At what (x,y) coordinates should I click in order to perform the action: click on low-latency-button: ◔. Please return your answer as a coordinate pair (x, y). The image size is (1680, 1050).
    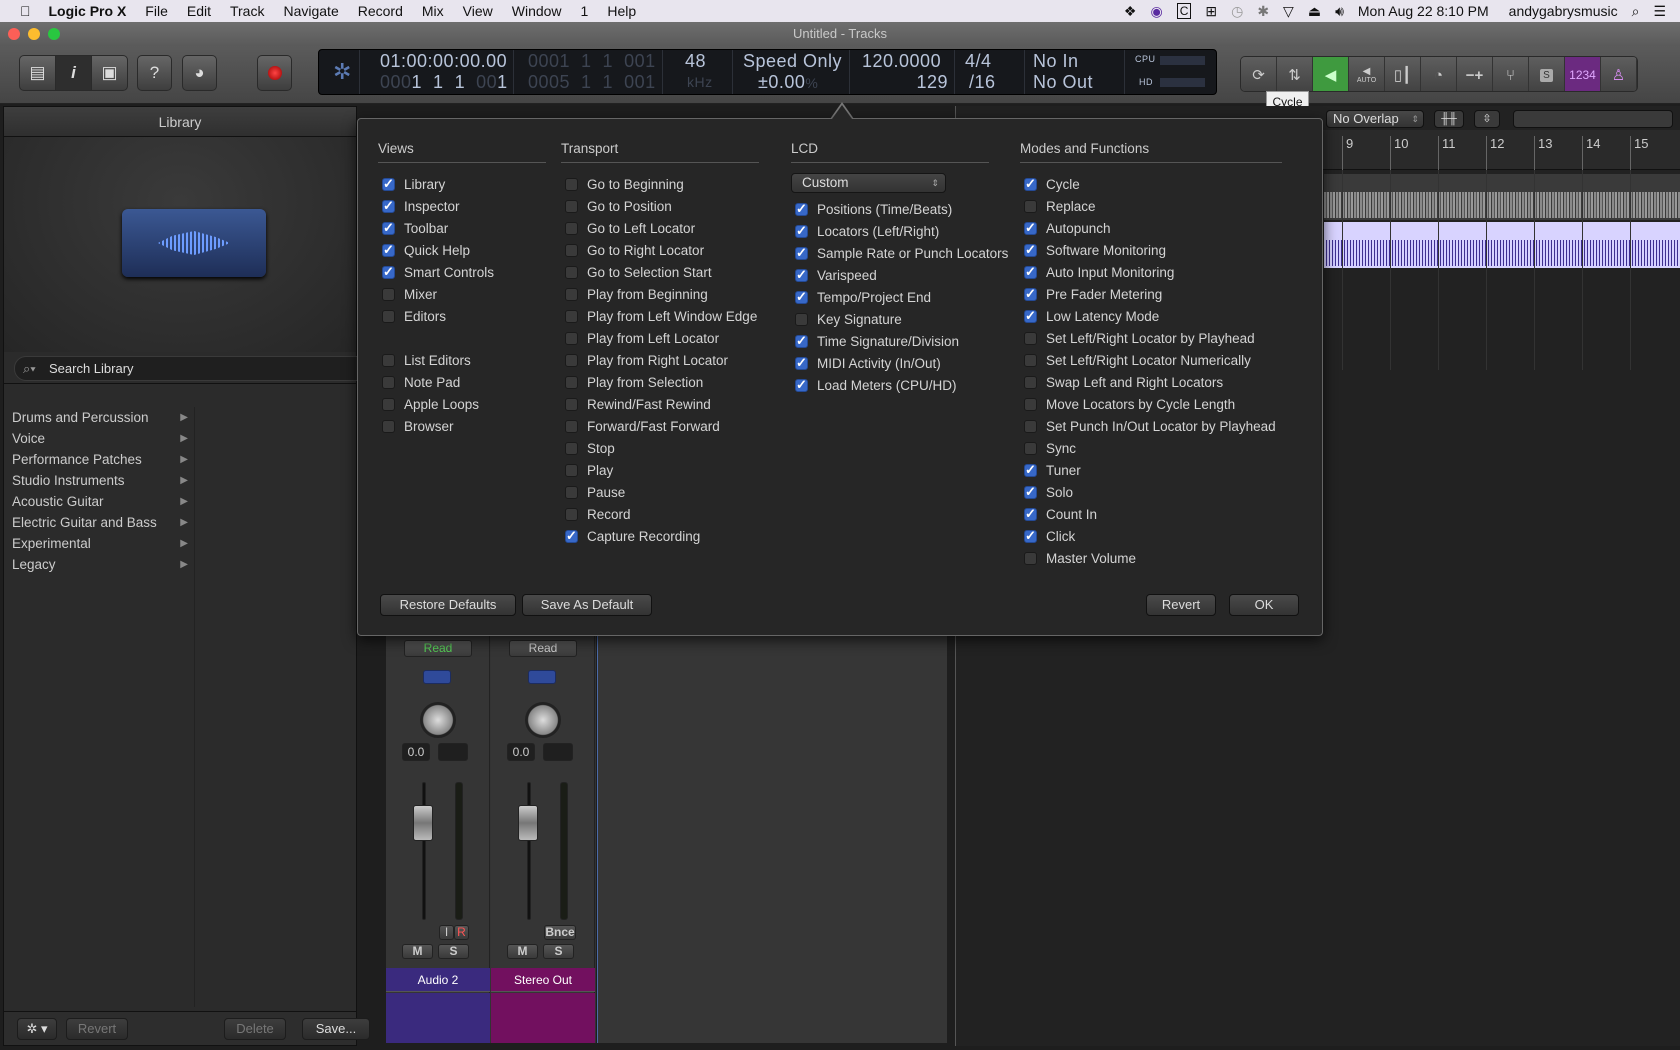
    Looking at the image, I should click on (1439, 74).